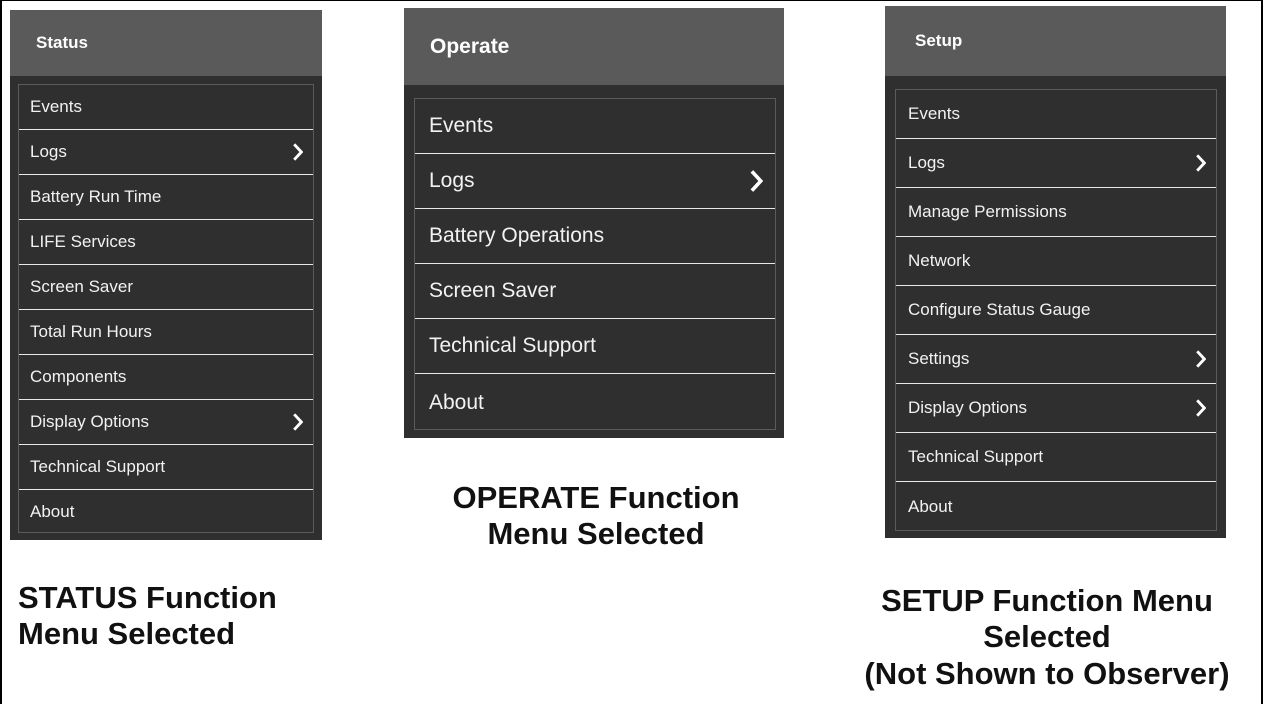 The image size is (1265, 704). I want to click on menu-item-label: LIFE Services, so click(83, 241).